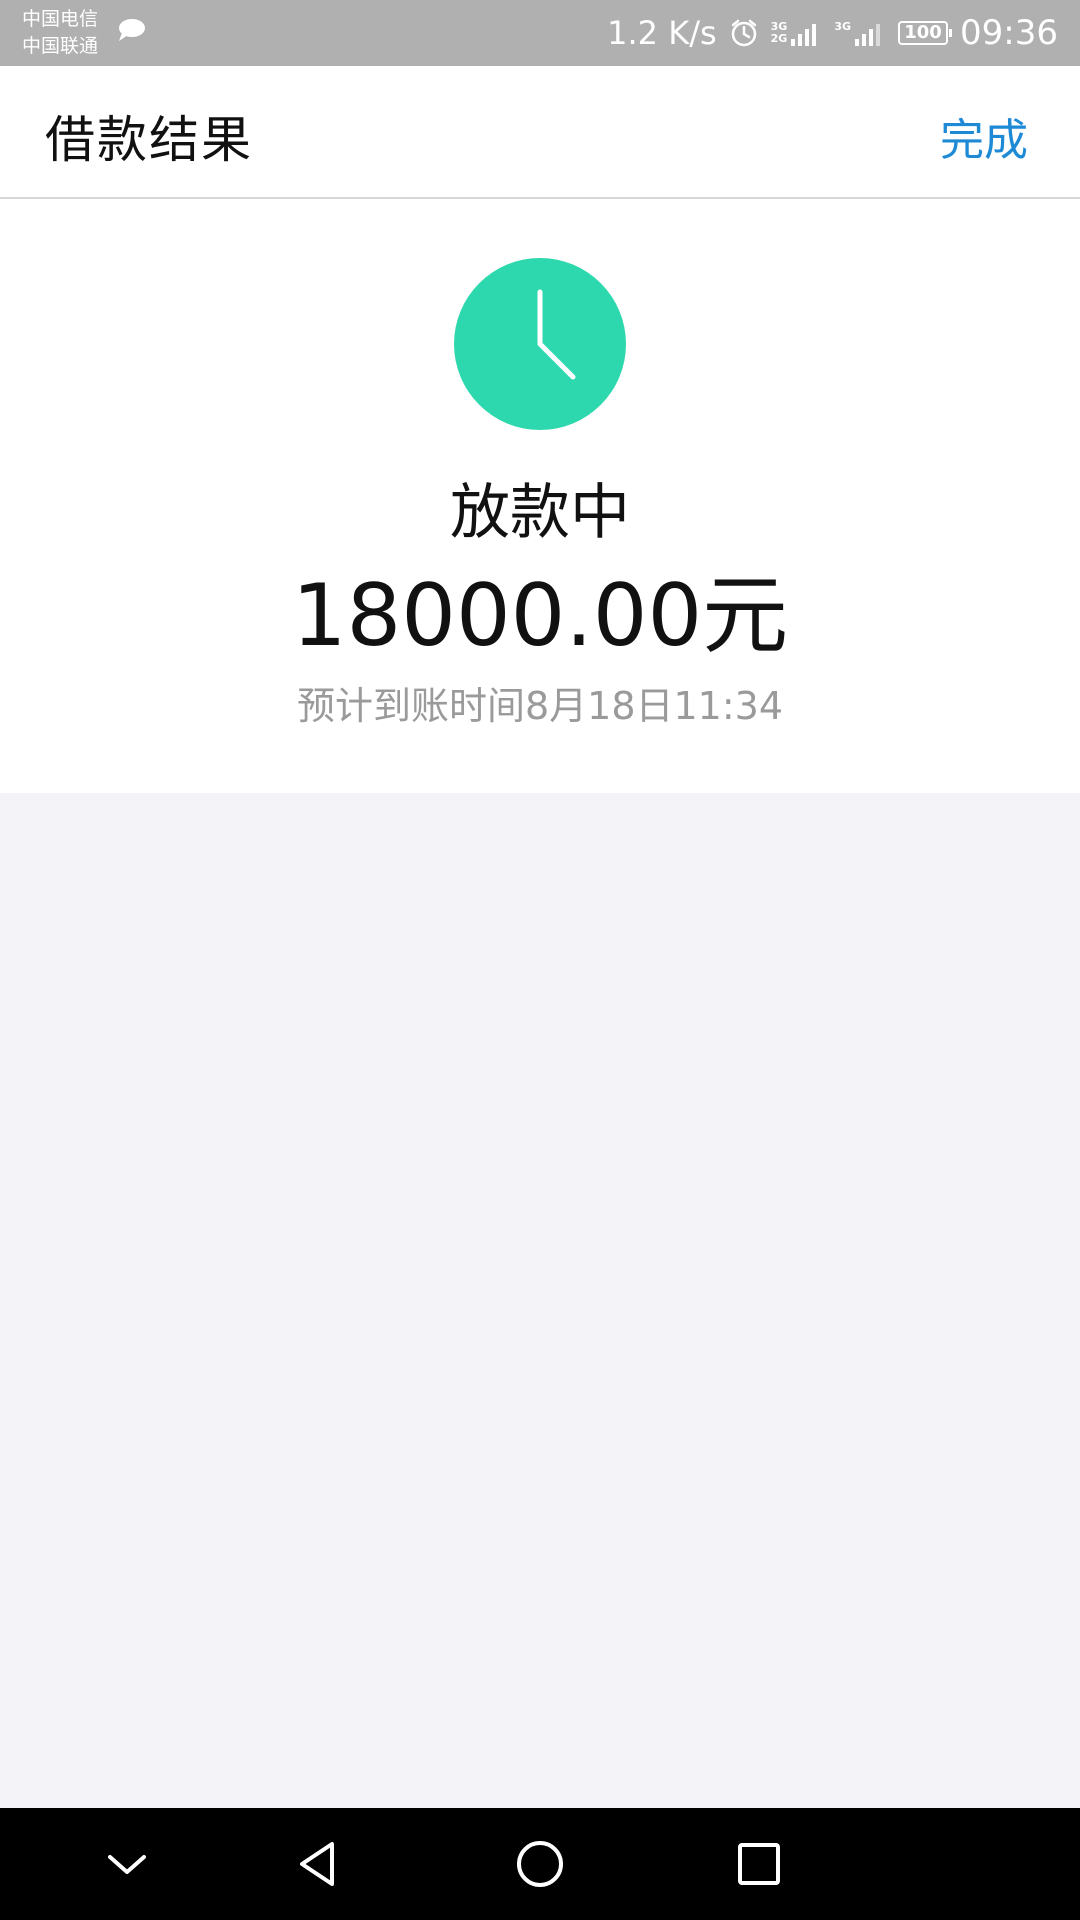 This screenshot has height=1920, width=1080. I want to click on battery-icon: 100, so click(925, 33).